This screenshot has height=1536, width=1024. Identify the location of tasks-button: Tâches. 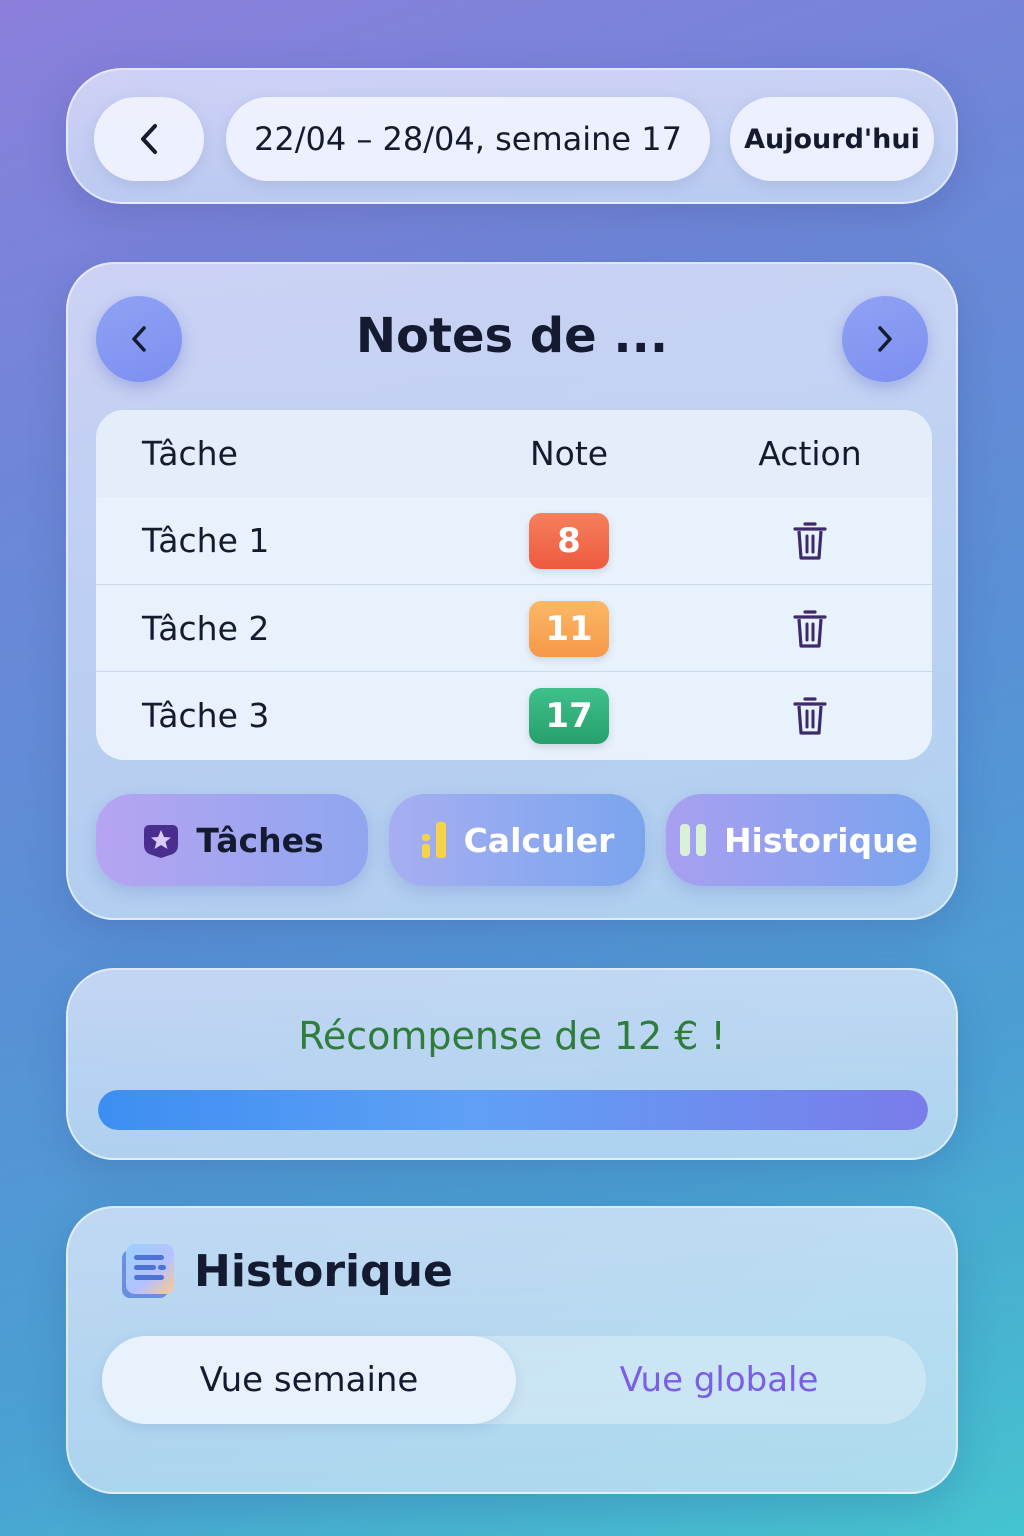
(232, 840).